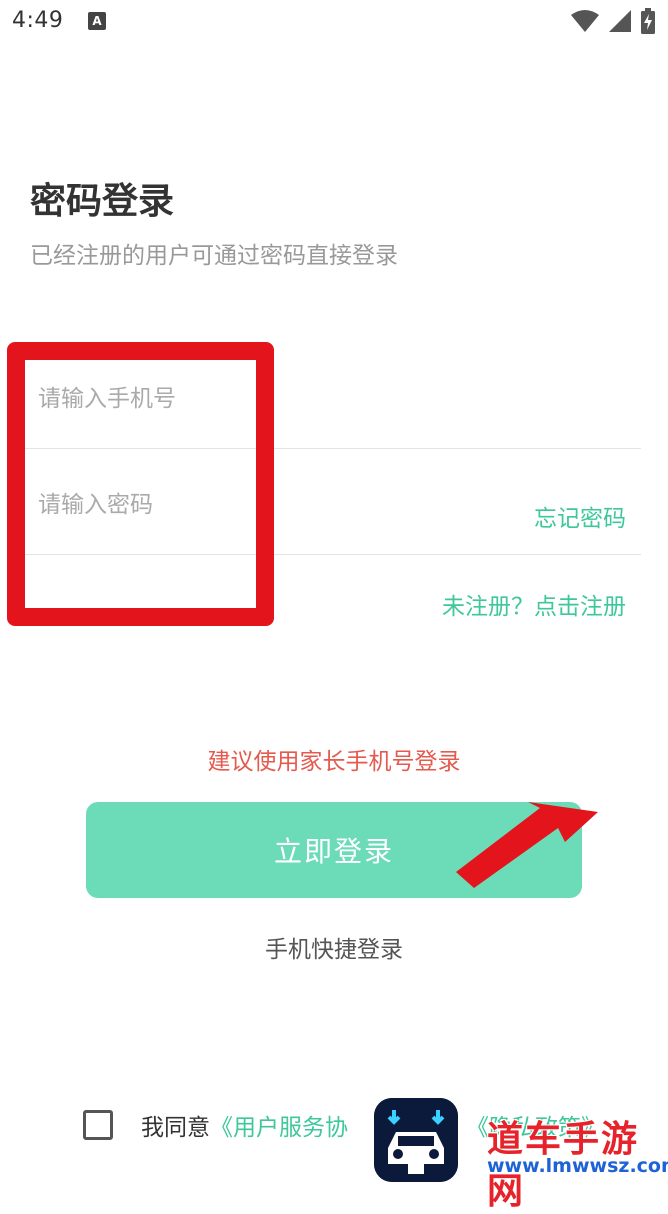  Describe the element at coordinates (334, 947) in the screenshot. I see `quick-login-link: 手机快捷登录` at that location.